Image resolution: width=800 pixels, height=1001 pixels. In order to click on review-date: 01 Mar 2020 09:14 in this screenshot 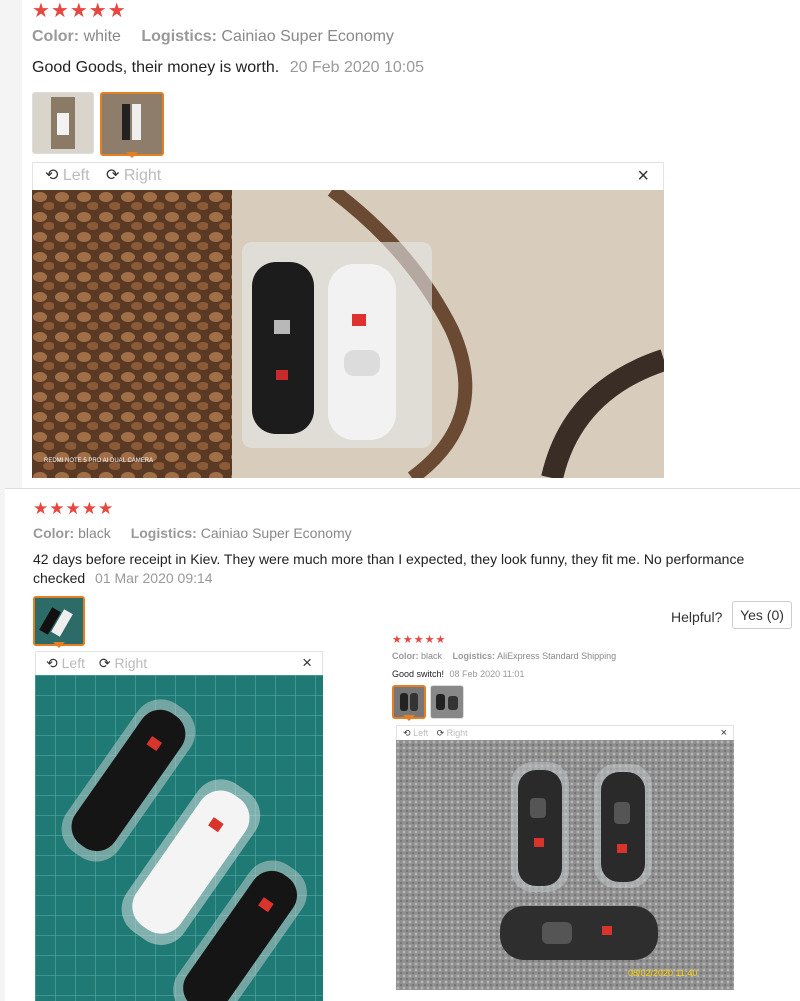, I will do `click(154, 578)`.